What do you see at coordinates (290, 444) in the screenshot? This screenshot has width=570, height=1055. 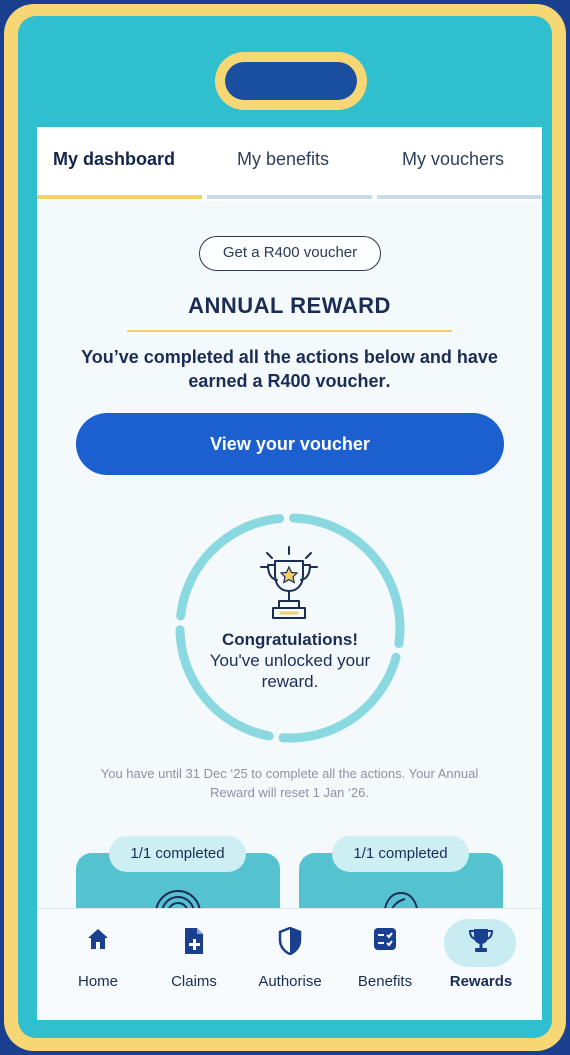 I see `view-voucher-button: View your voucher` at bounding box center [290, 444].